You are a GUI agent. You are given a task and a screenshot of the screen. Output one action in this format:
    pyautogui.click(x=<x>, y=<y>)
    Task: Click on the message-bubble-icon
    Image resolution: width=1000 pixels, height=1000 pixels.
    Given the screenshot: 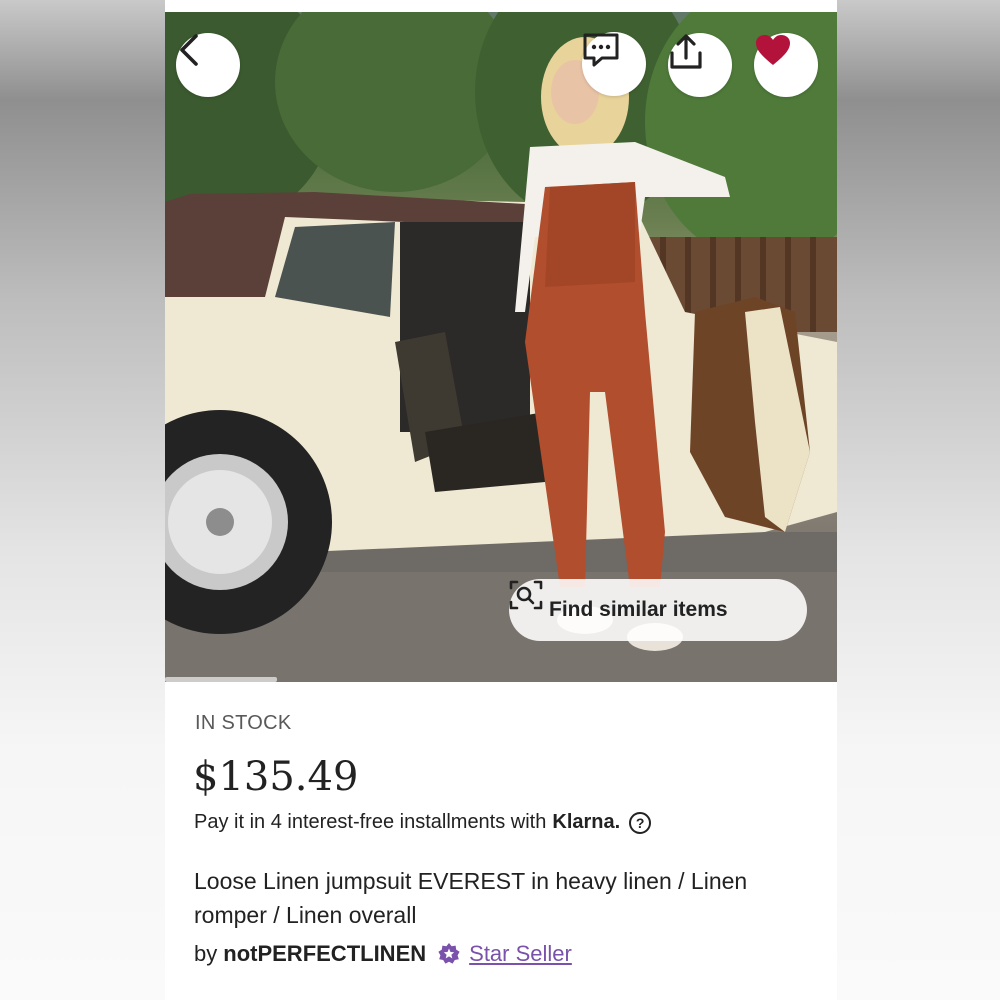 What is the action you would take?
    pyautogui.click(x=601, y=50)
    